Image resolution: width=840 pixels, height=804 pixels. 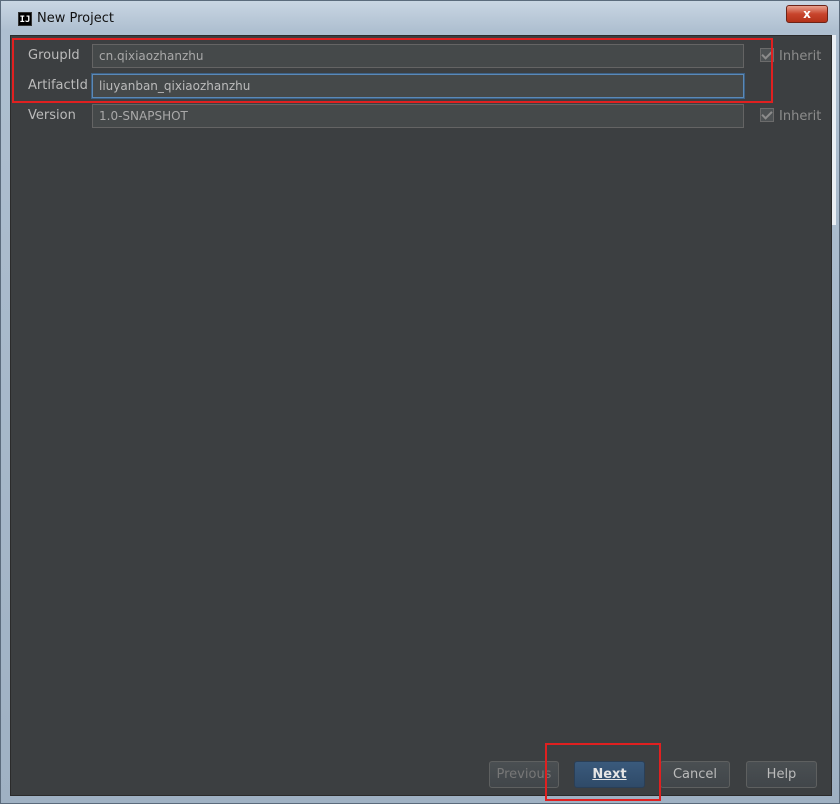 I want to click on cancel-button: Cancel, so click(x=695, y=774).